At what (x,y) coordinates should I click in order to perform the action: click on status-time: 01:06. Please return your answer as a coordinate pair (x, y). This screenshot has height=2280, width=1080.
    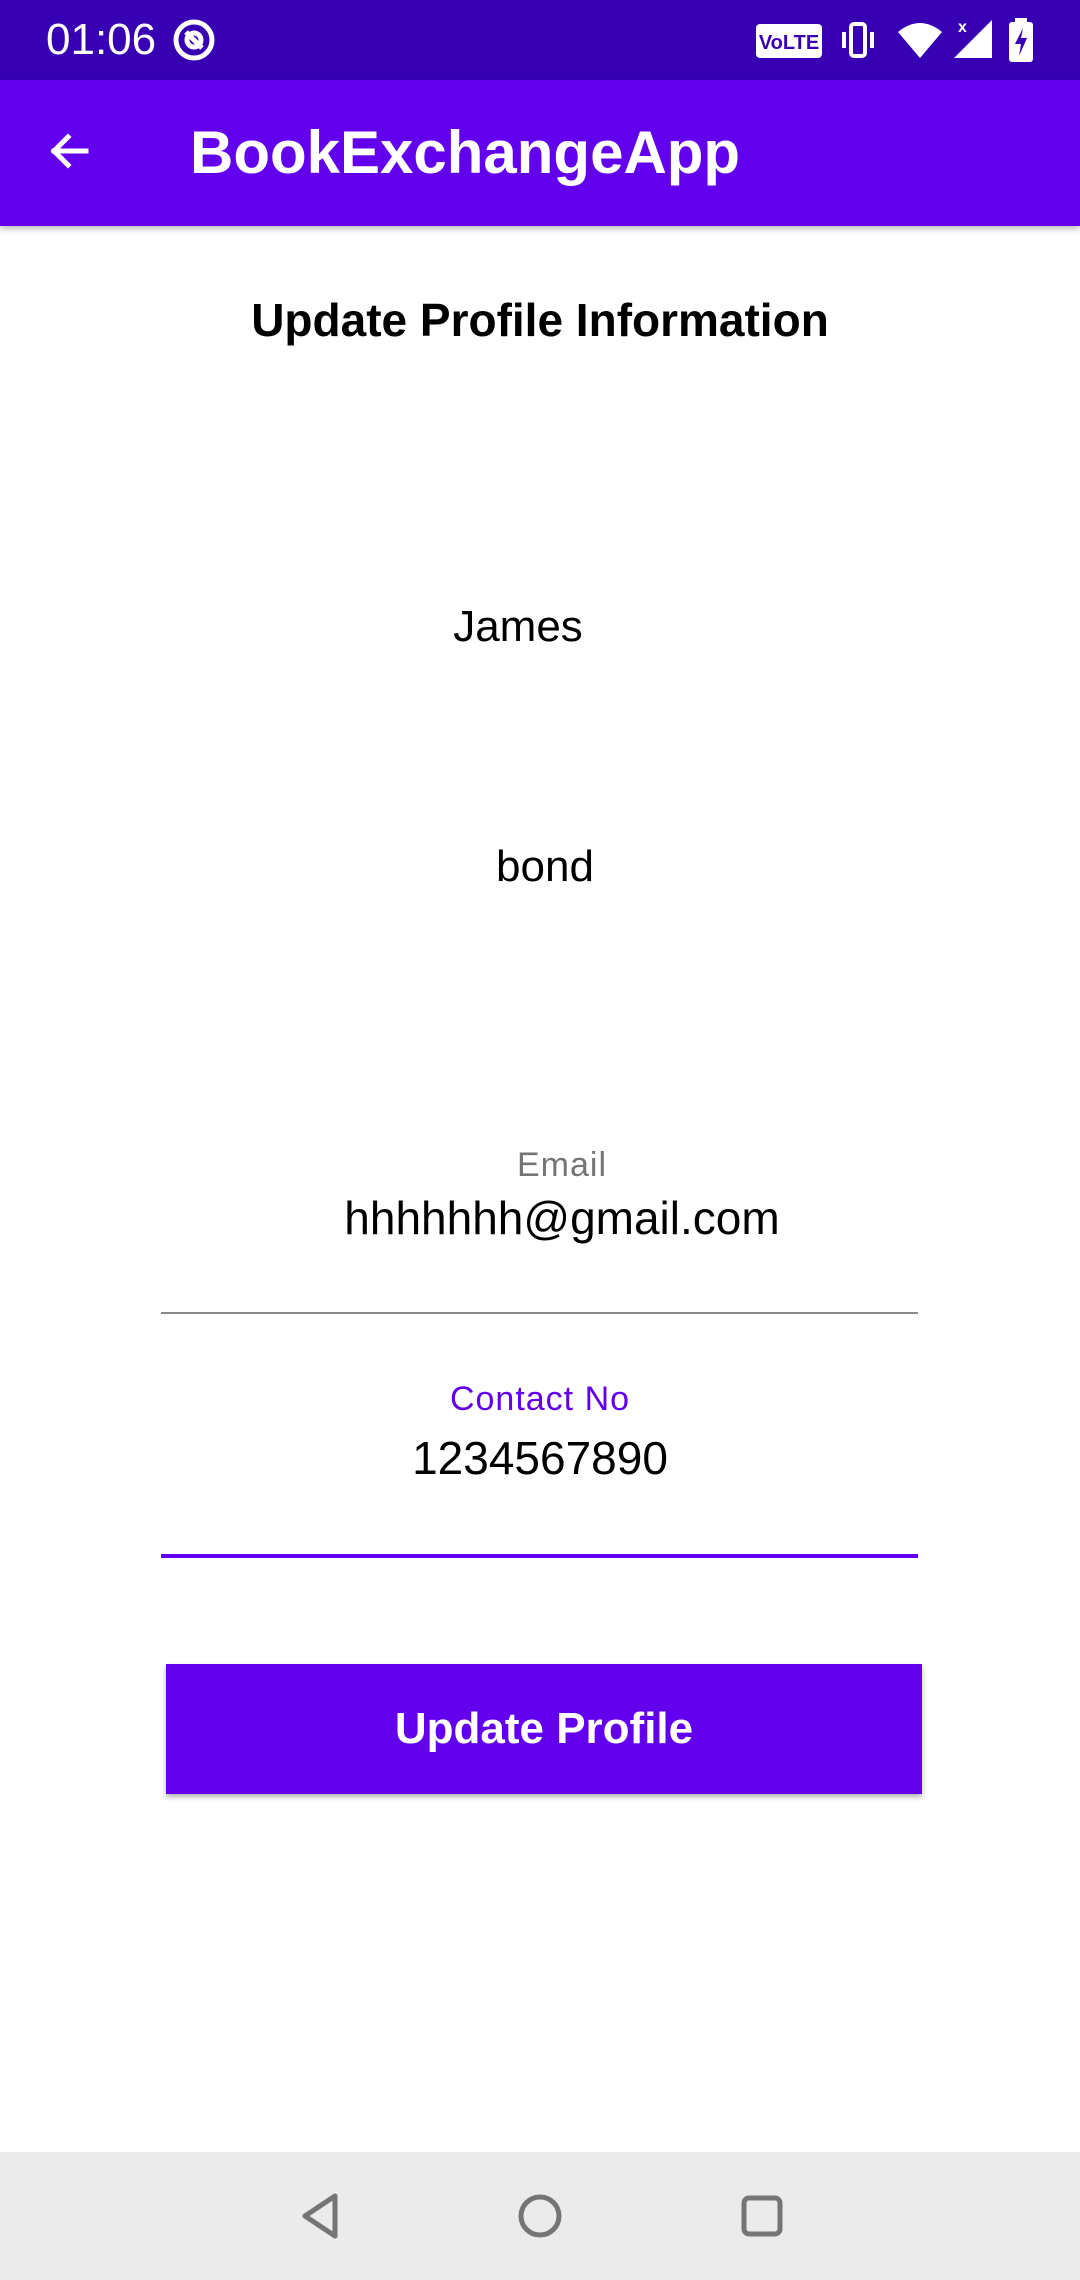
    Looking at the image, I should click on (101, 39).